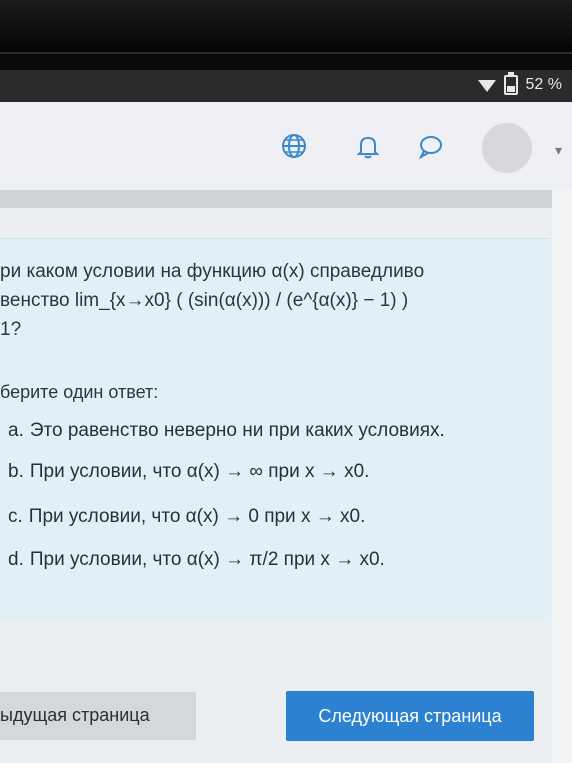 The height and width of the screenshot is (763, 572). I want to click on option-letter: c., so click(15, 516).